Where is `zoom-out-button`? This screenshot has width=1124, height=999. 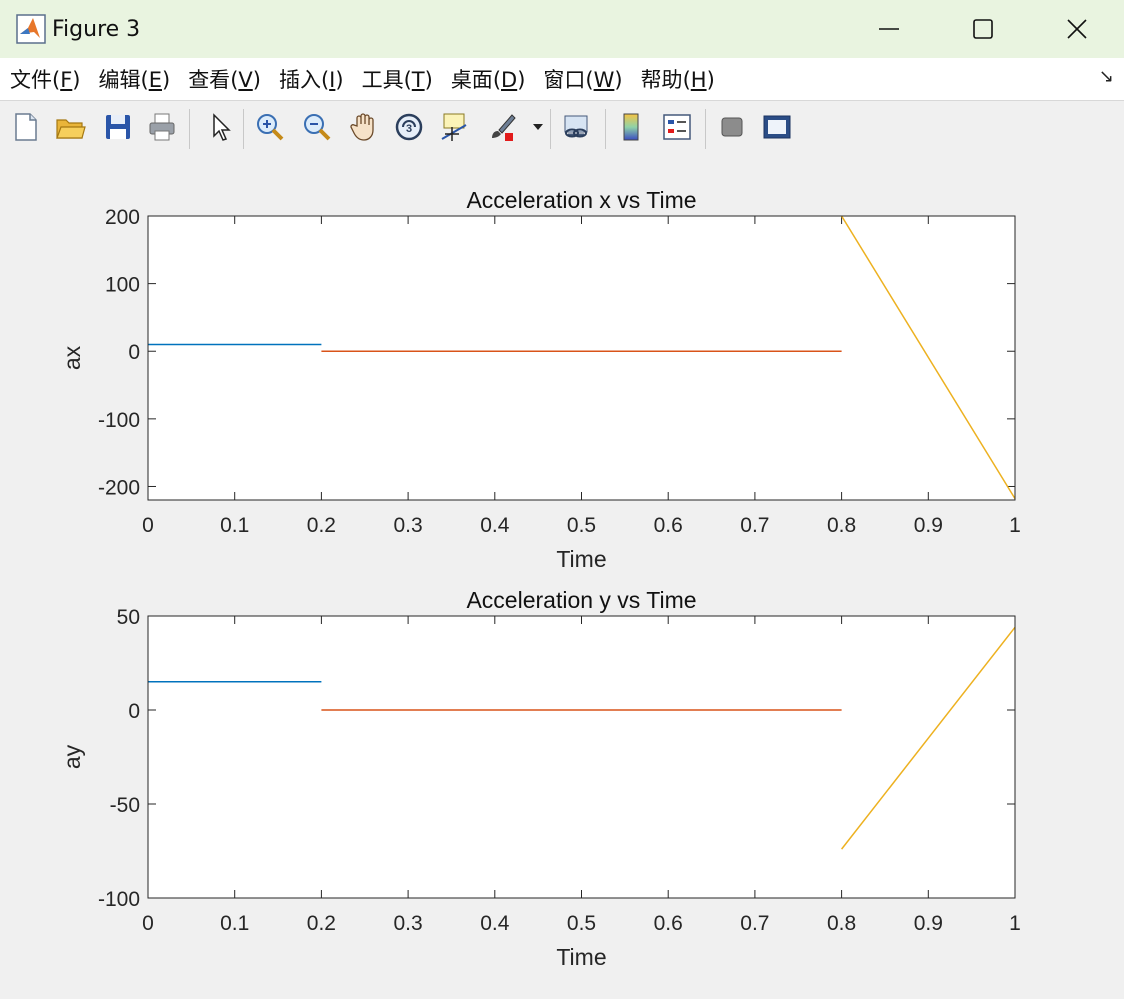
zoom-out-button is located at coordinates (317, 127).